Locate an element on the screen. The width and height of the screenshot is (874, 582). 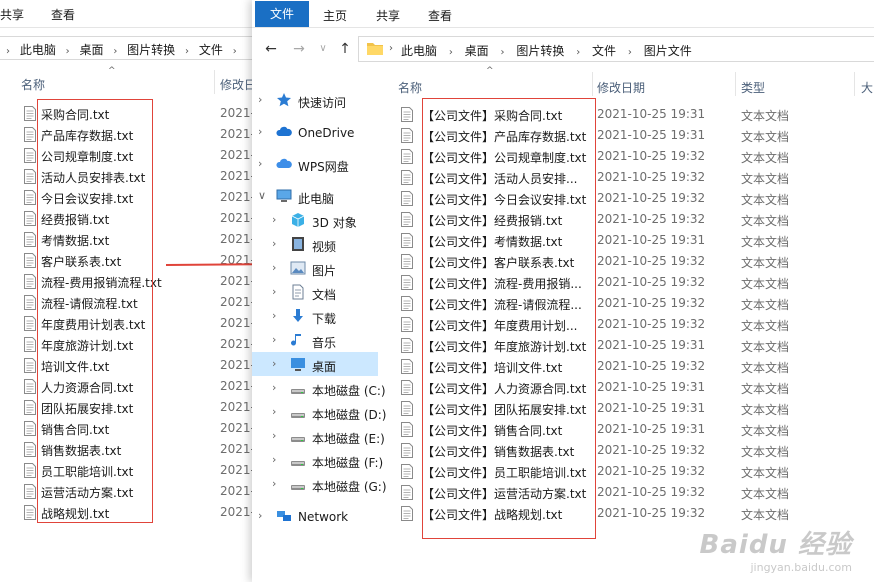
column-header-type: 类型 is located at coordinates (753, 87).